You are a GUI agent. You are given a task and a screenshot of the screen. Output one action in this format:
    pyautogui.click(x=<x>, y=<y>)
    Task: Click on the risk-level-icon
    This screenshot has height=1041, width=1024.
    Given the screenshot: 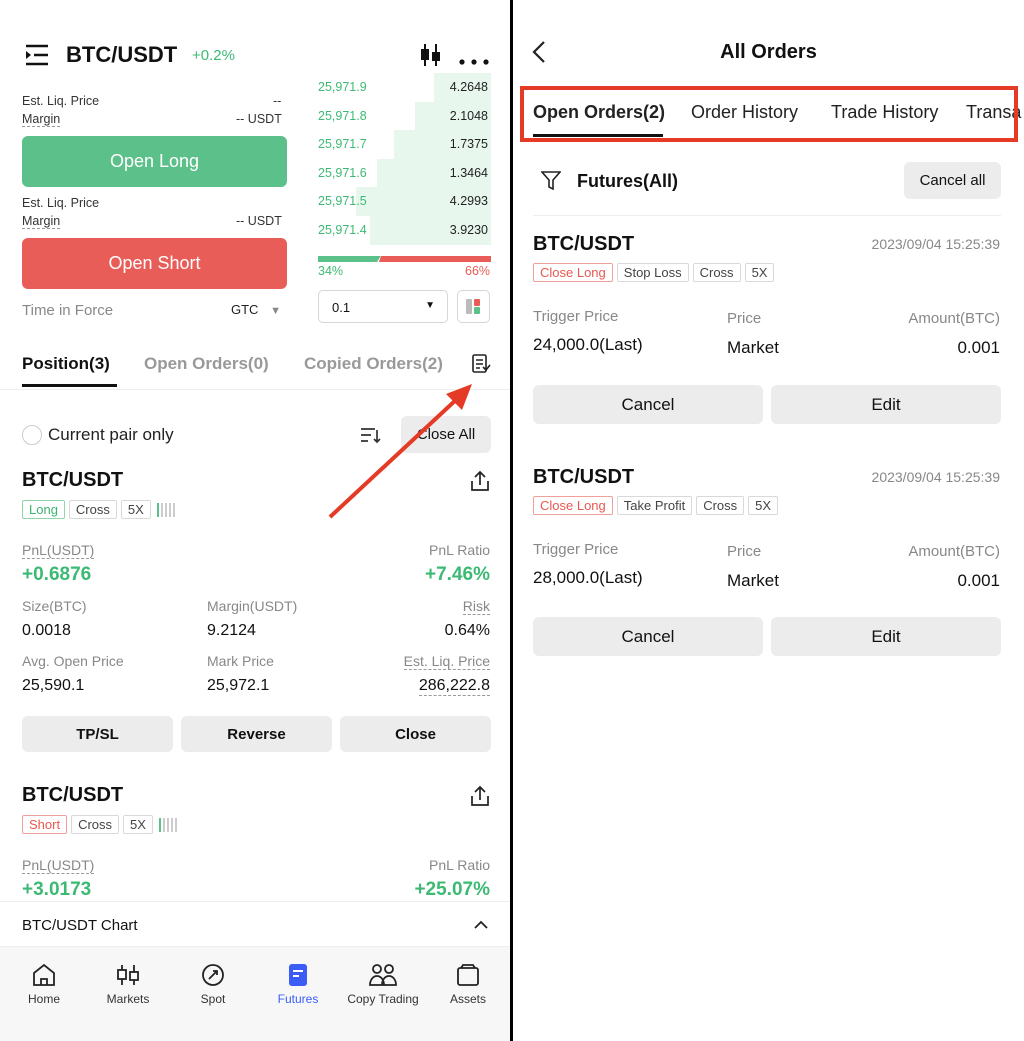 What is the action you would take?
    pyautogui.click(x=167, y=824)
    